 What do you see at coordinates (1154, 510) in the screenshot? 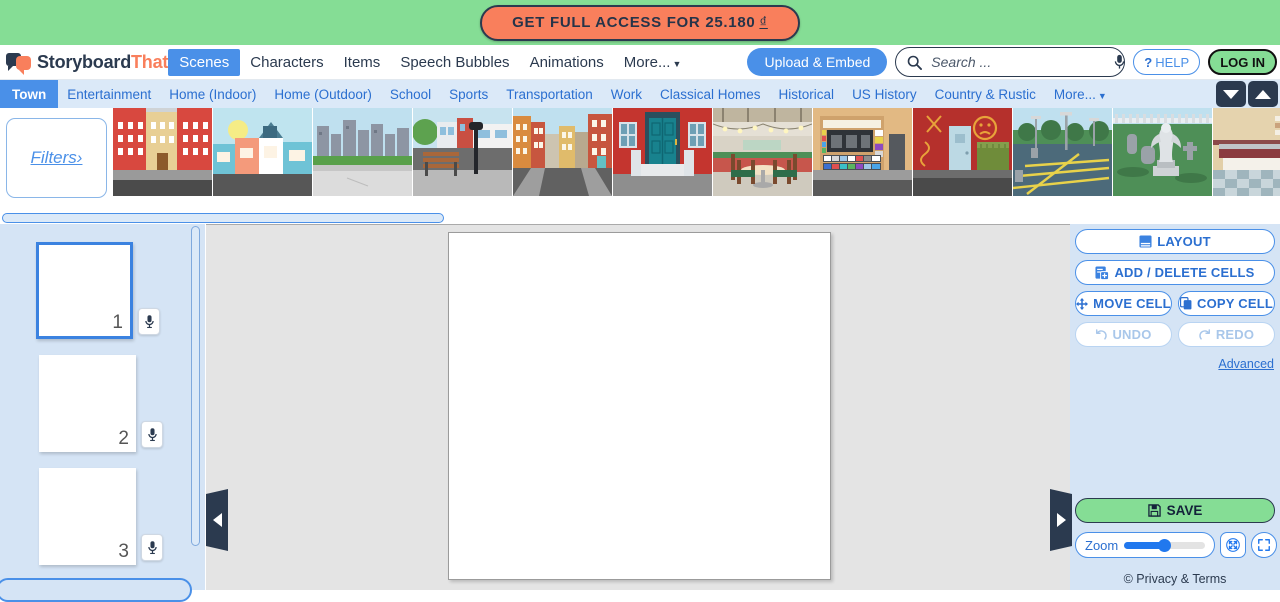
I see `floppy-disk-icon` at bounding box center [1154, 510].